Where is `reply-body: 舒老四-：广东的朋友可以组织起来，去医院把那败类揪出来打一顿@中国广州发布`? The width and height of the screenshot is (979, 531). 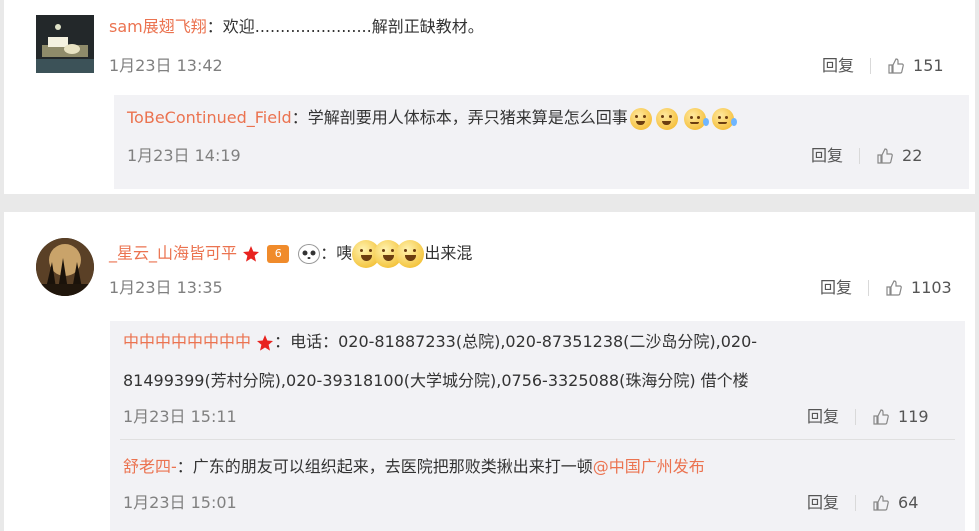 reply-body: 舒老四-：广东的朋友可以组织起来，去医院把那败类揪出来打一顿@中国广州发布 is located at coordinates (414, 467).